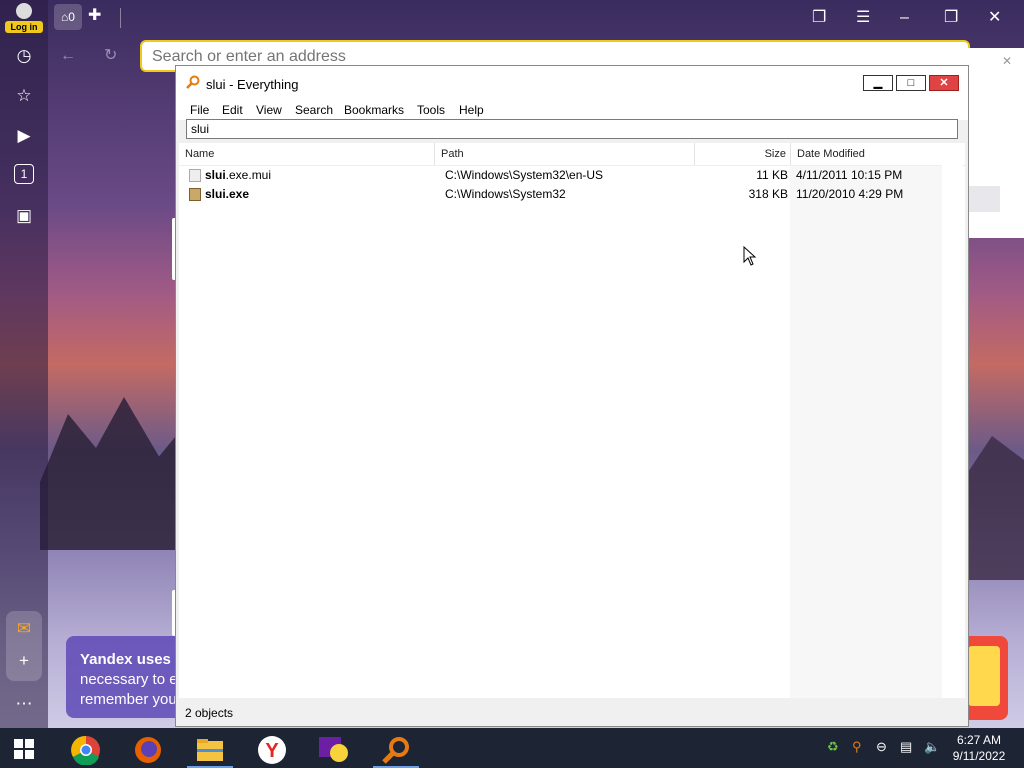 Image resolution: width=1024 pixels, height=777 pixels. I want to click on close-browser-icon: ✕, so click(994, 18).